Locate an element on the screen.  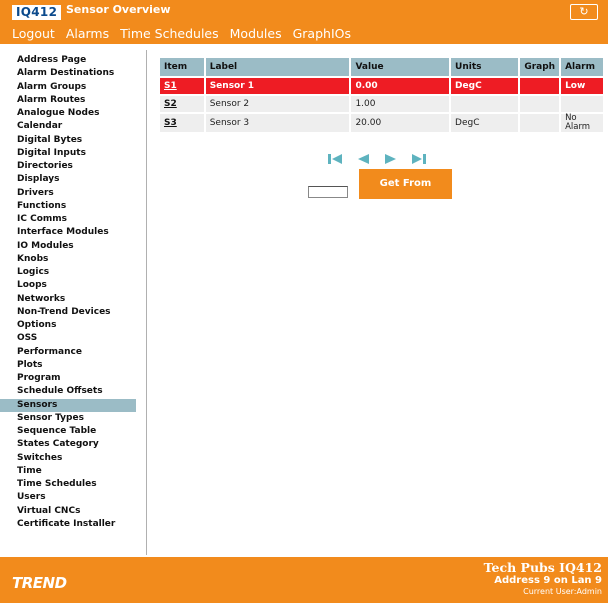
sidebar-item-networks: Networks is located at coordinates (68, 299).